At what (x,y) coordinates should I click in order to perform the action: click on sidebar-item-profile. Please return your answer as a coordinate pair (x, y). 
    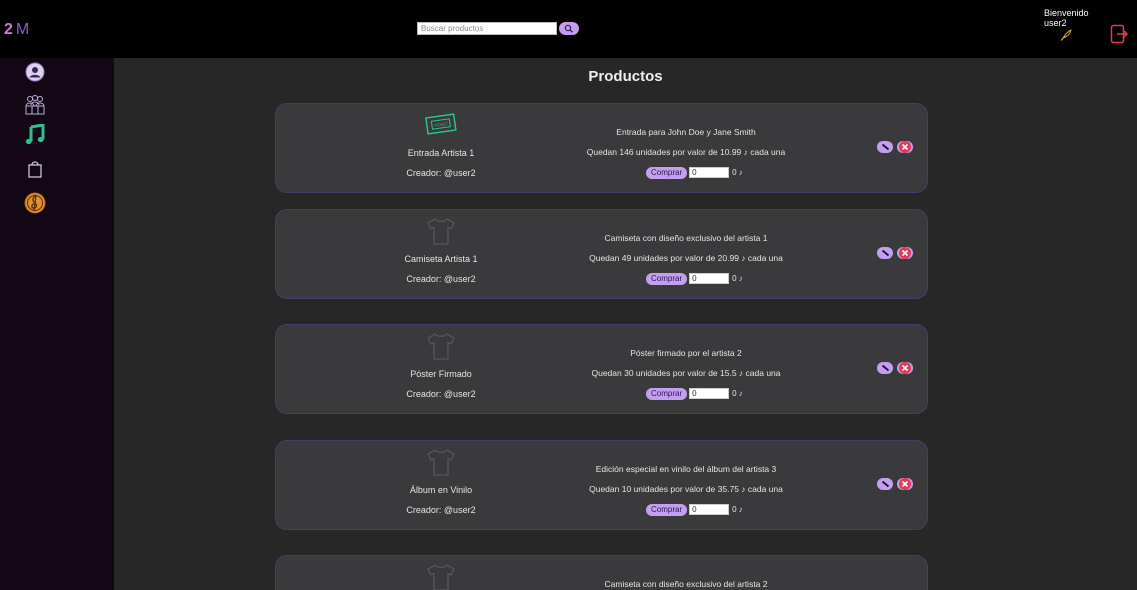
    Looking at the image, I should click on (35, 72).